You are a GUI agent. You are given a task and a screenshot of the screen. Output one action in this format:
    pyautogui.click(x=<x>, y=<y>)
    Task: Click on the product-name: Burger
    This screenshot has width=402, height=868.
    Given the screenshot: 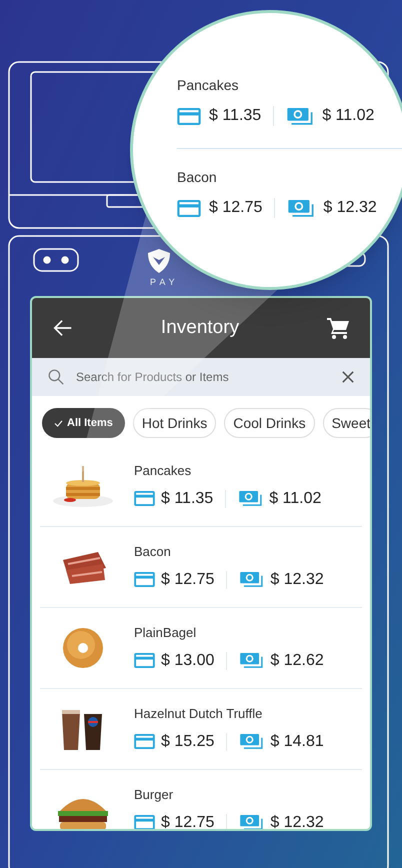 What is the action you would take?
    pyautogui.click(x=154, y=795)
    